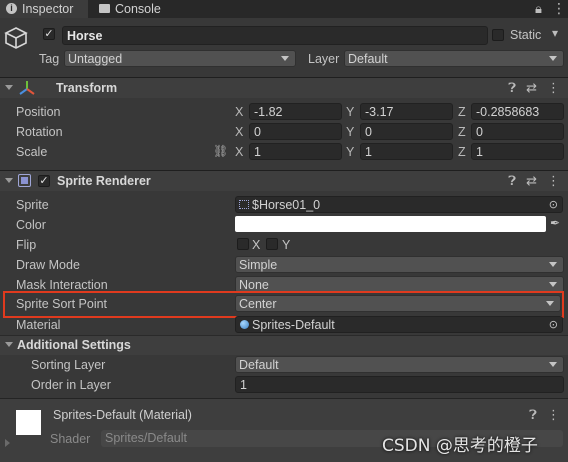  What do you see at coordinates (295, 111) in the screenshot?
I see `position-x-field: -1.82` at bounding box center [295, 111].